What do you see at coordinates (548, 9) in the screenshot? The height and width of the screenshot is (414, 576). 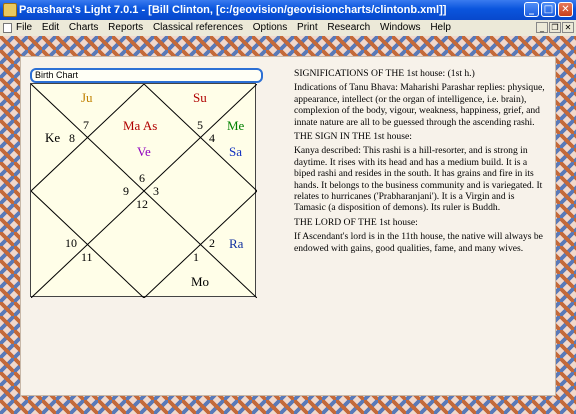 I see `maximize-button: □` at bounding box center [548, 9].